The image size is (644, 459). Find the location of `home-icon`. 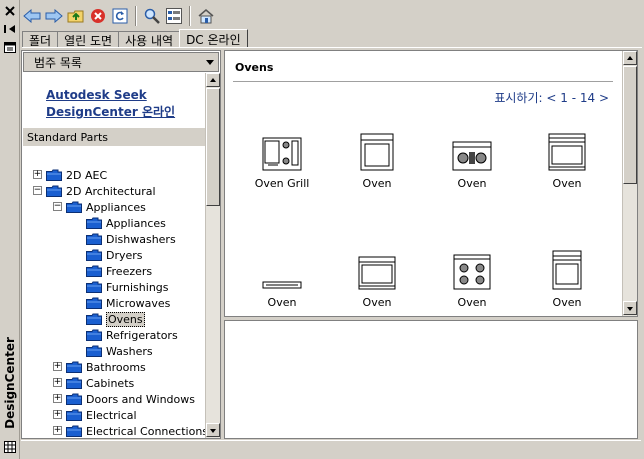

home-icon is located at coordinates (206, 16).